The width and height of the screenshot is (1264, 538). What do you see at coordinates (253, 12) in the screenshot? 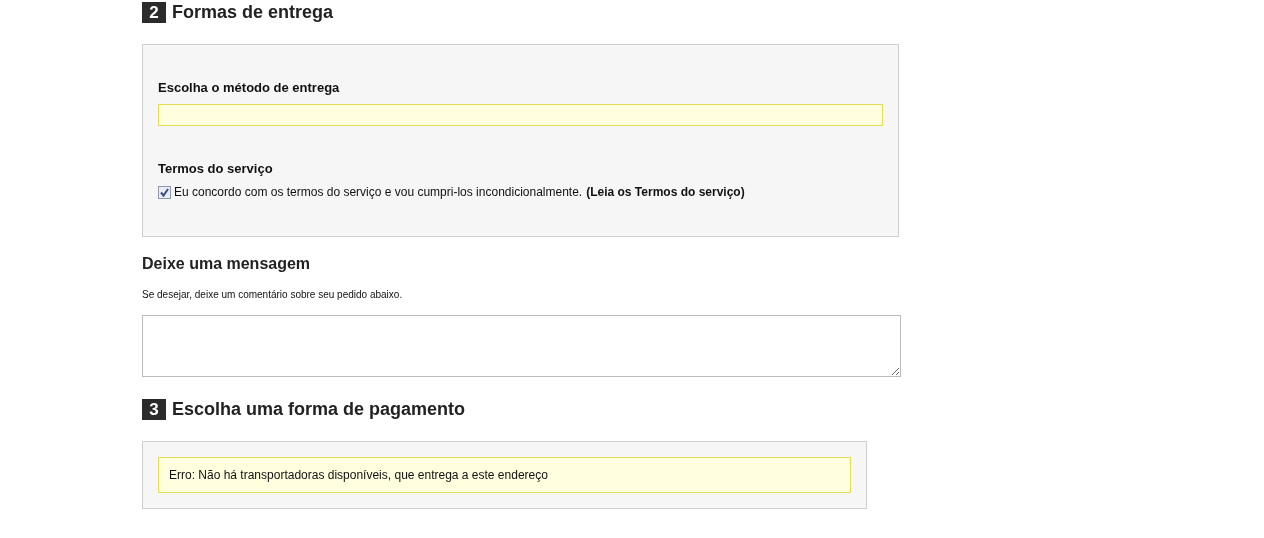
I see `section-title: Formas de entrega` at bounding box center [253, 12].